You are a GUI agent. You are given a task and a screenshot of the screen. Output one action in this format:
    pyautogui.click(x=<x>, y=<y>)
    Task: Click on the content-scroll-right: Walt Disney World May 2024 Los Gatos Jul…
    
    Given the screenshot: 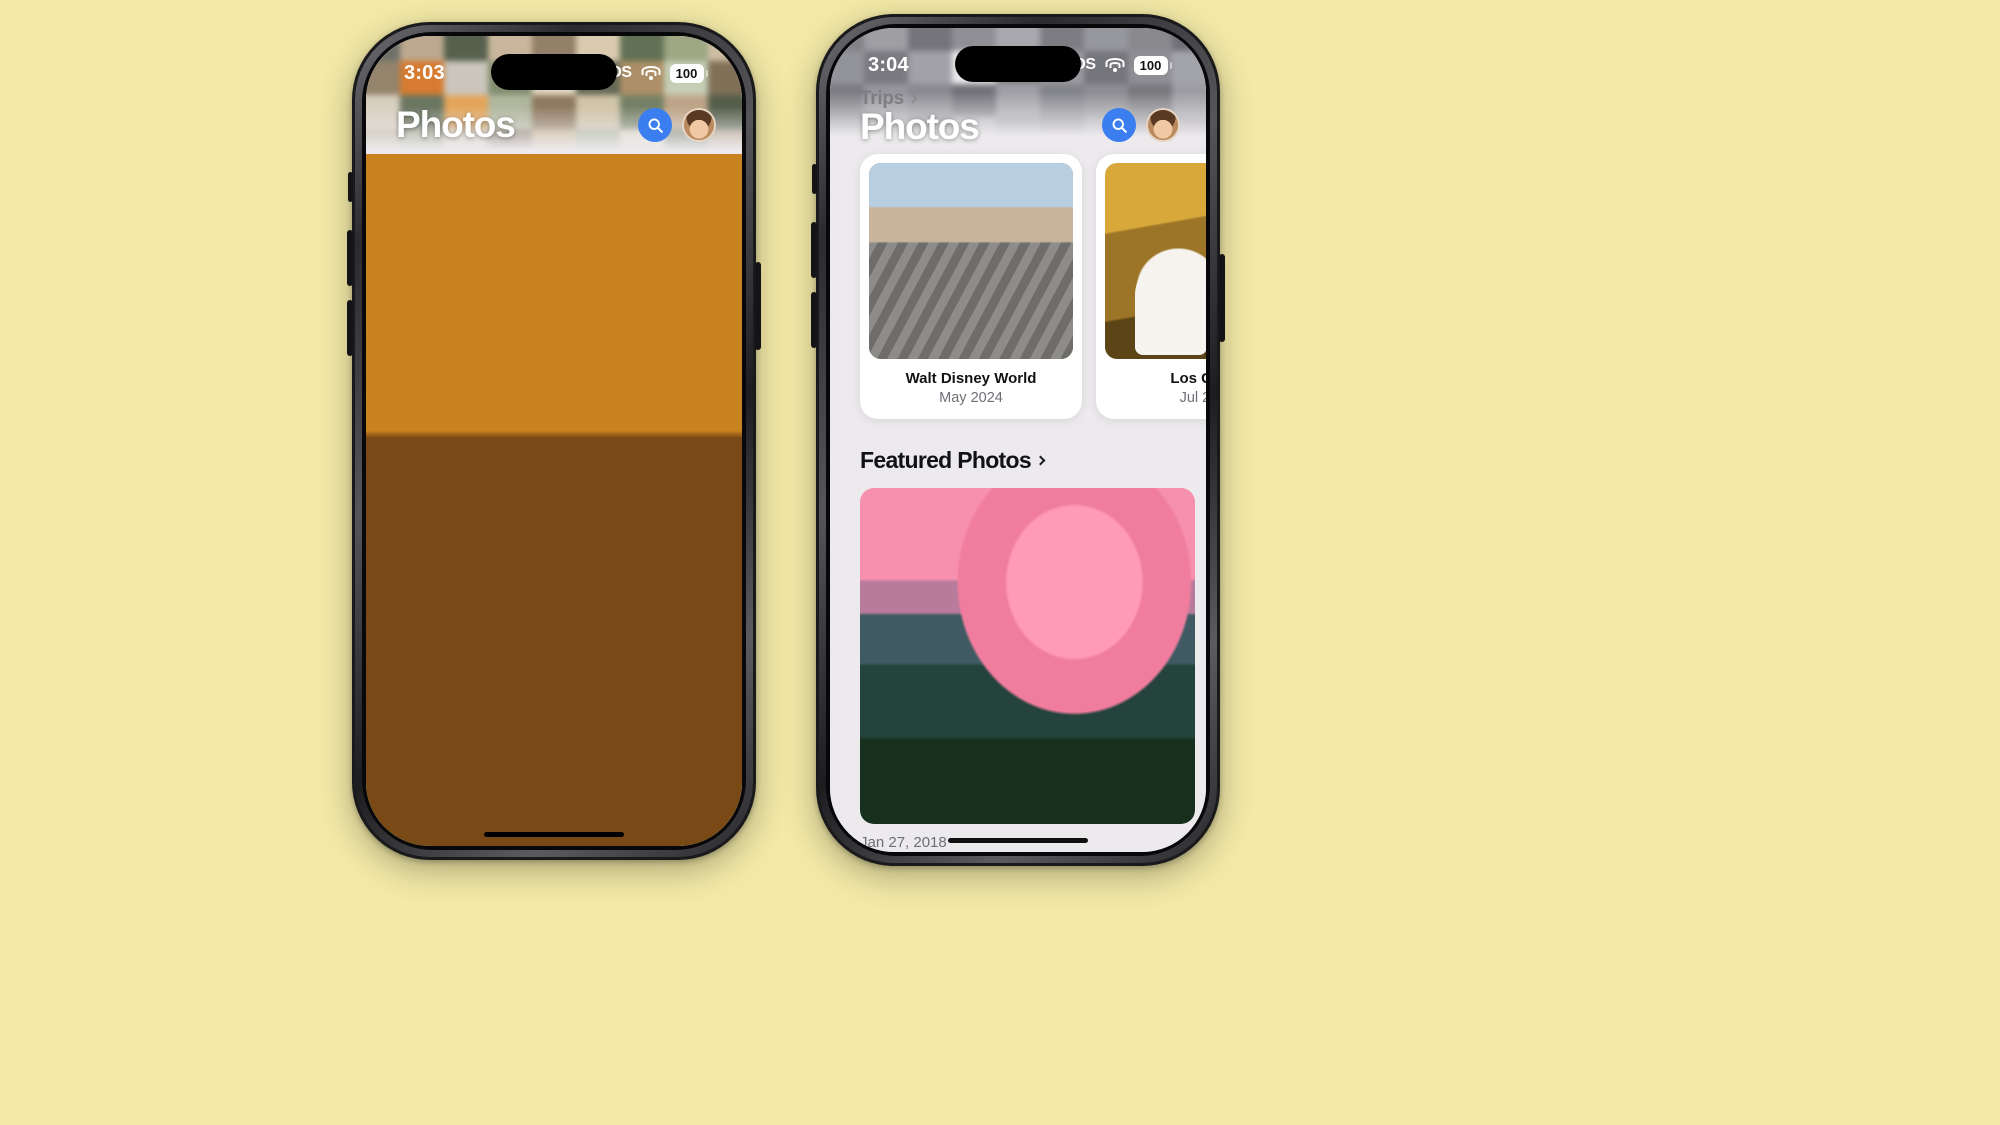 What is the action you would take?
    pyautogui.click(x=1018, y=495)
    